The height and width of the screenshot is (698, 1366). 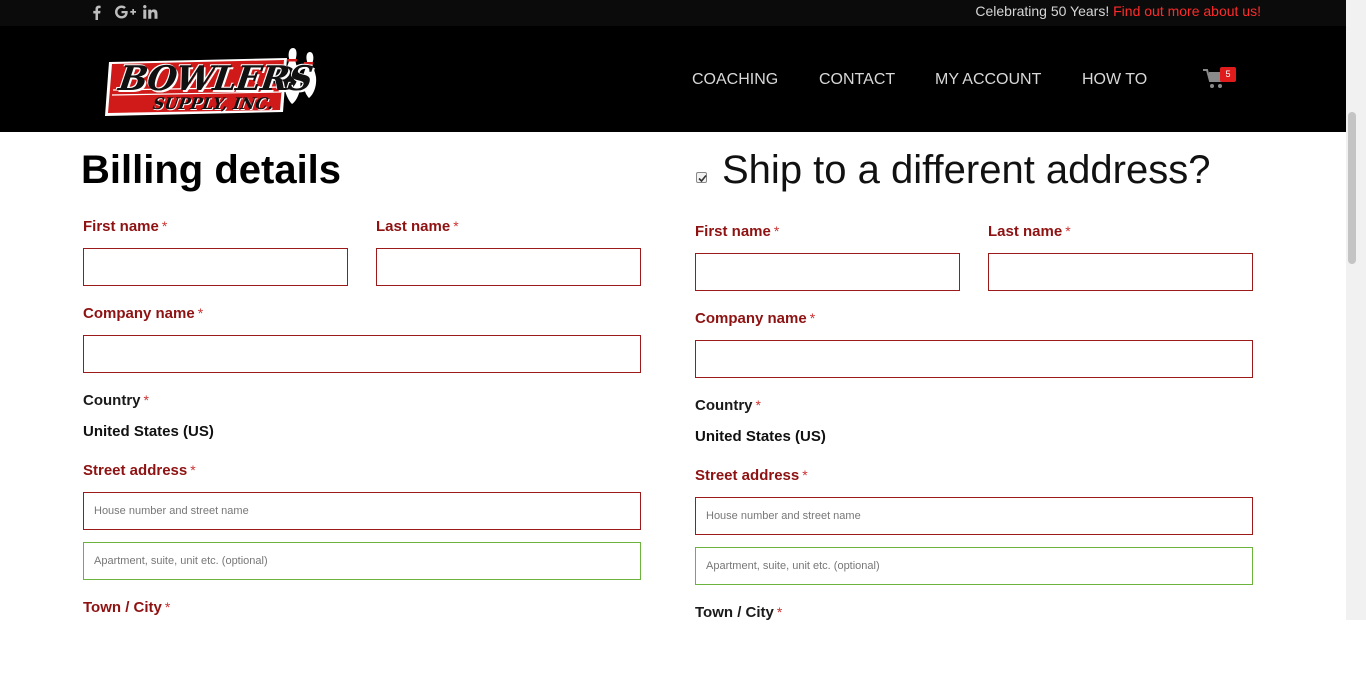 I want to click on billing-first-name-label: First name *, so click(x=125, y=226).